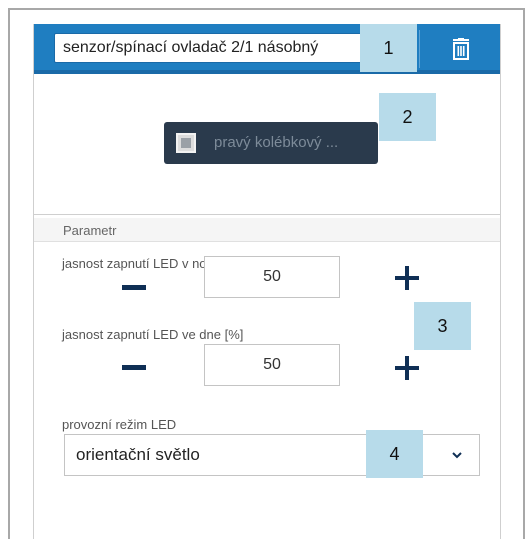 Image resolution: width=532 pixels, height=539 pixels. What do you see at coordinates (461, 49) in the screenshot?
I see `delete-button` at bounding box center [461, 49].